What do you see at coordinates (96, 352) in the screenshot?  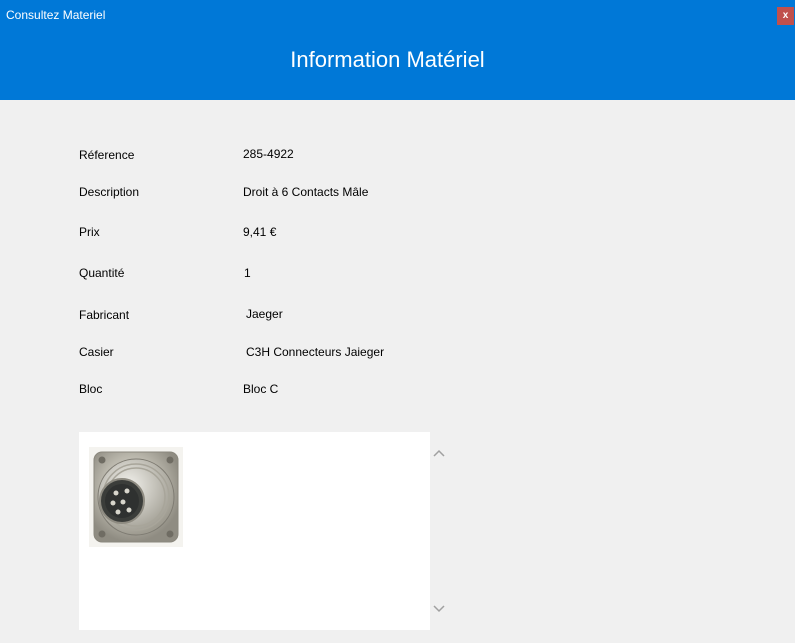 I see `bin-label: Casier` at bounding box center [96, 352].